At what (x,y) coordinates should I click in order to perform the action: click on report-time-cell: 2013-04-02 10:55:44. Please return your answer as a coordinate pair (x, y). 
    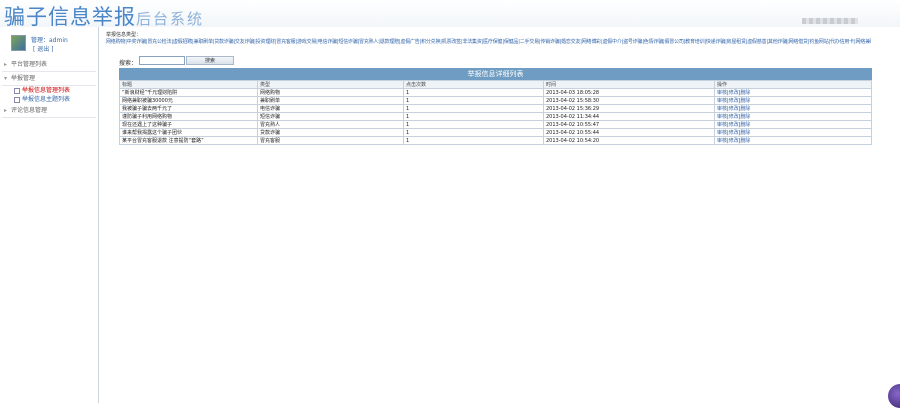
    Looking at the image, I should click on (629, 132).